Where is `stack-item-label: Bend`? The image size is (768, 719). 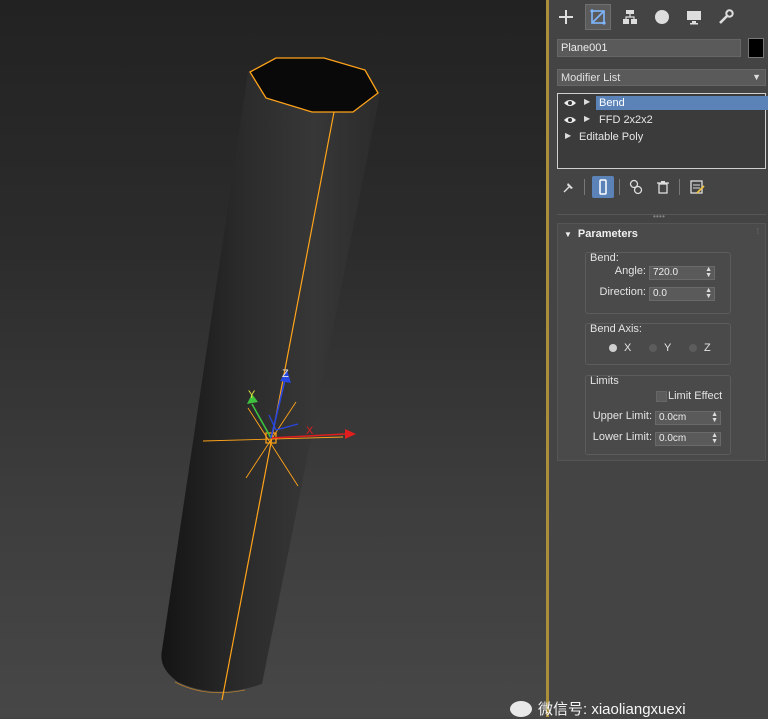
stack-item-label: Bend is located at coordinates (682, 103).